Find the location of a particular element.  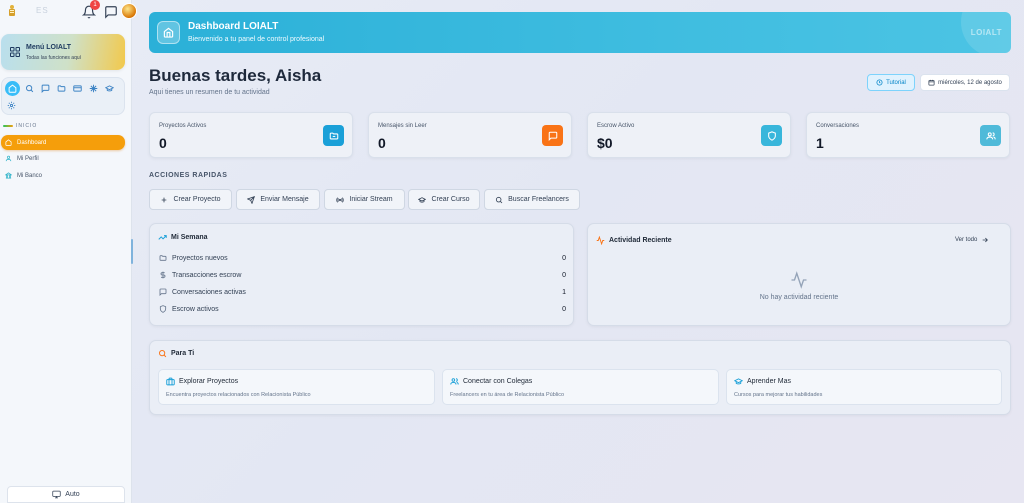

sidebar-item-bank: Mi Banco is located at coordinates (63, 175).